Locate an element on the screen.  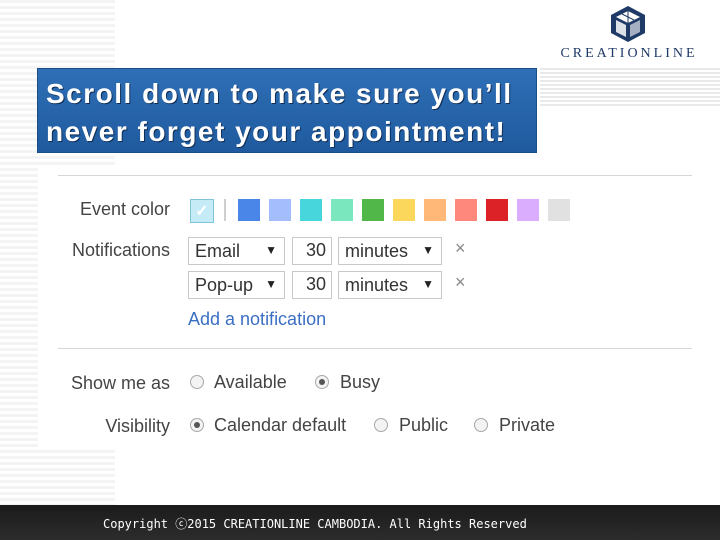
add-notification-link: Add a notification is located at coordinates (257, 319).